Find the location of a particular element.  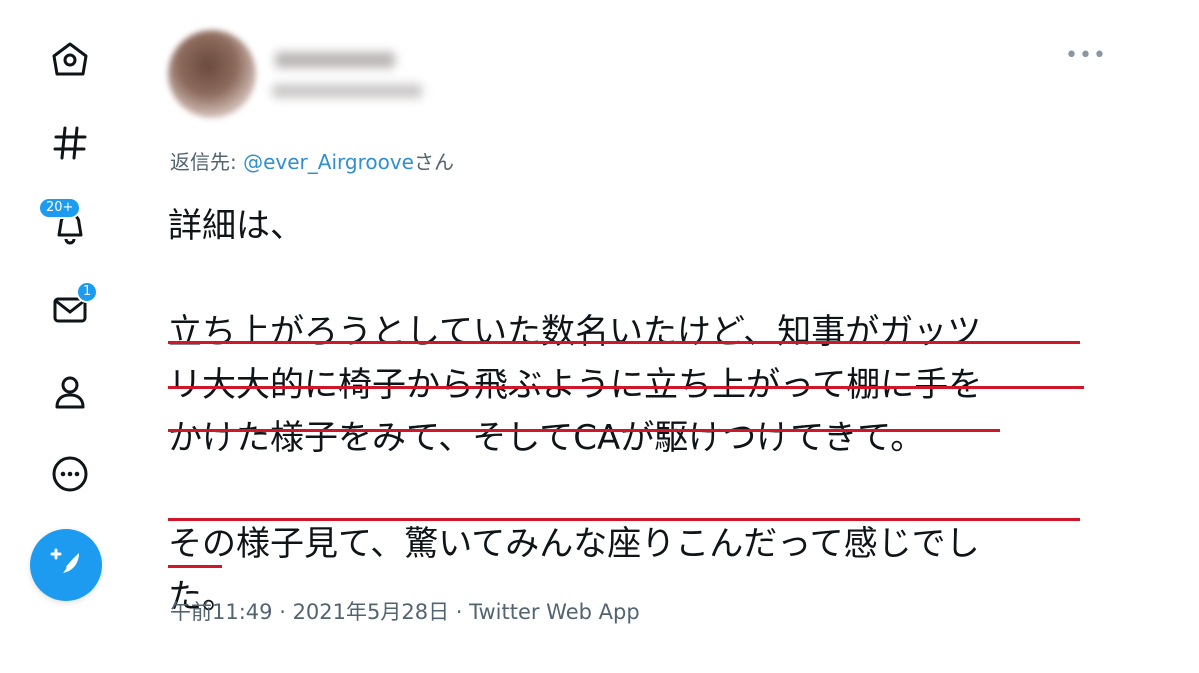

tweet-line: 立ち上がろうとしていた数名いたけど、知事がガッツ is located at coordinates (575, 332).